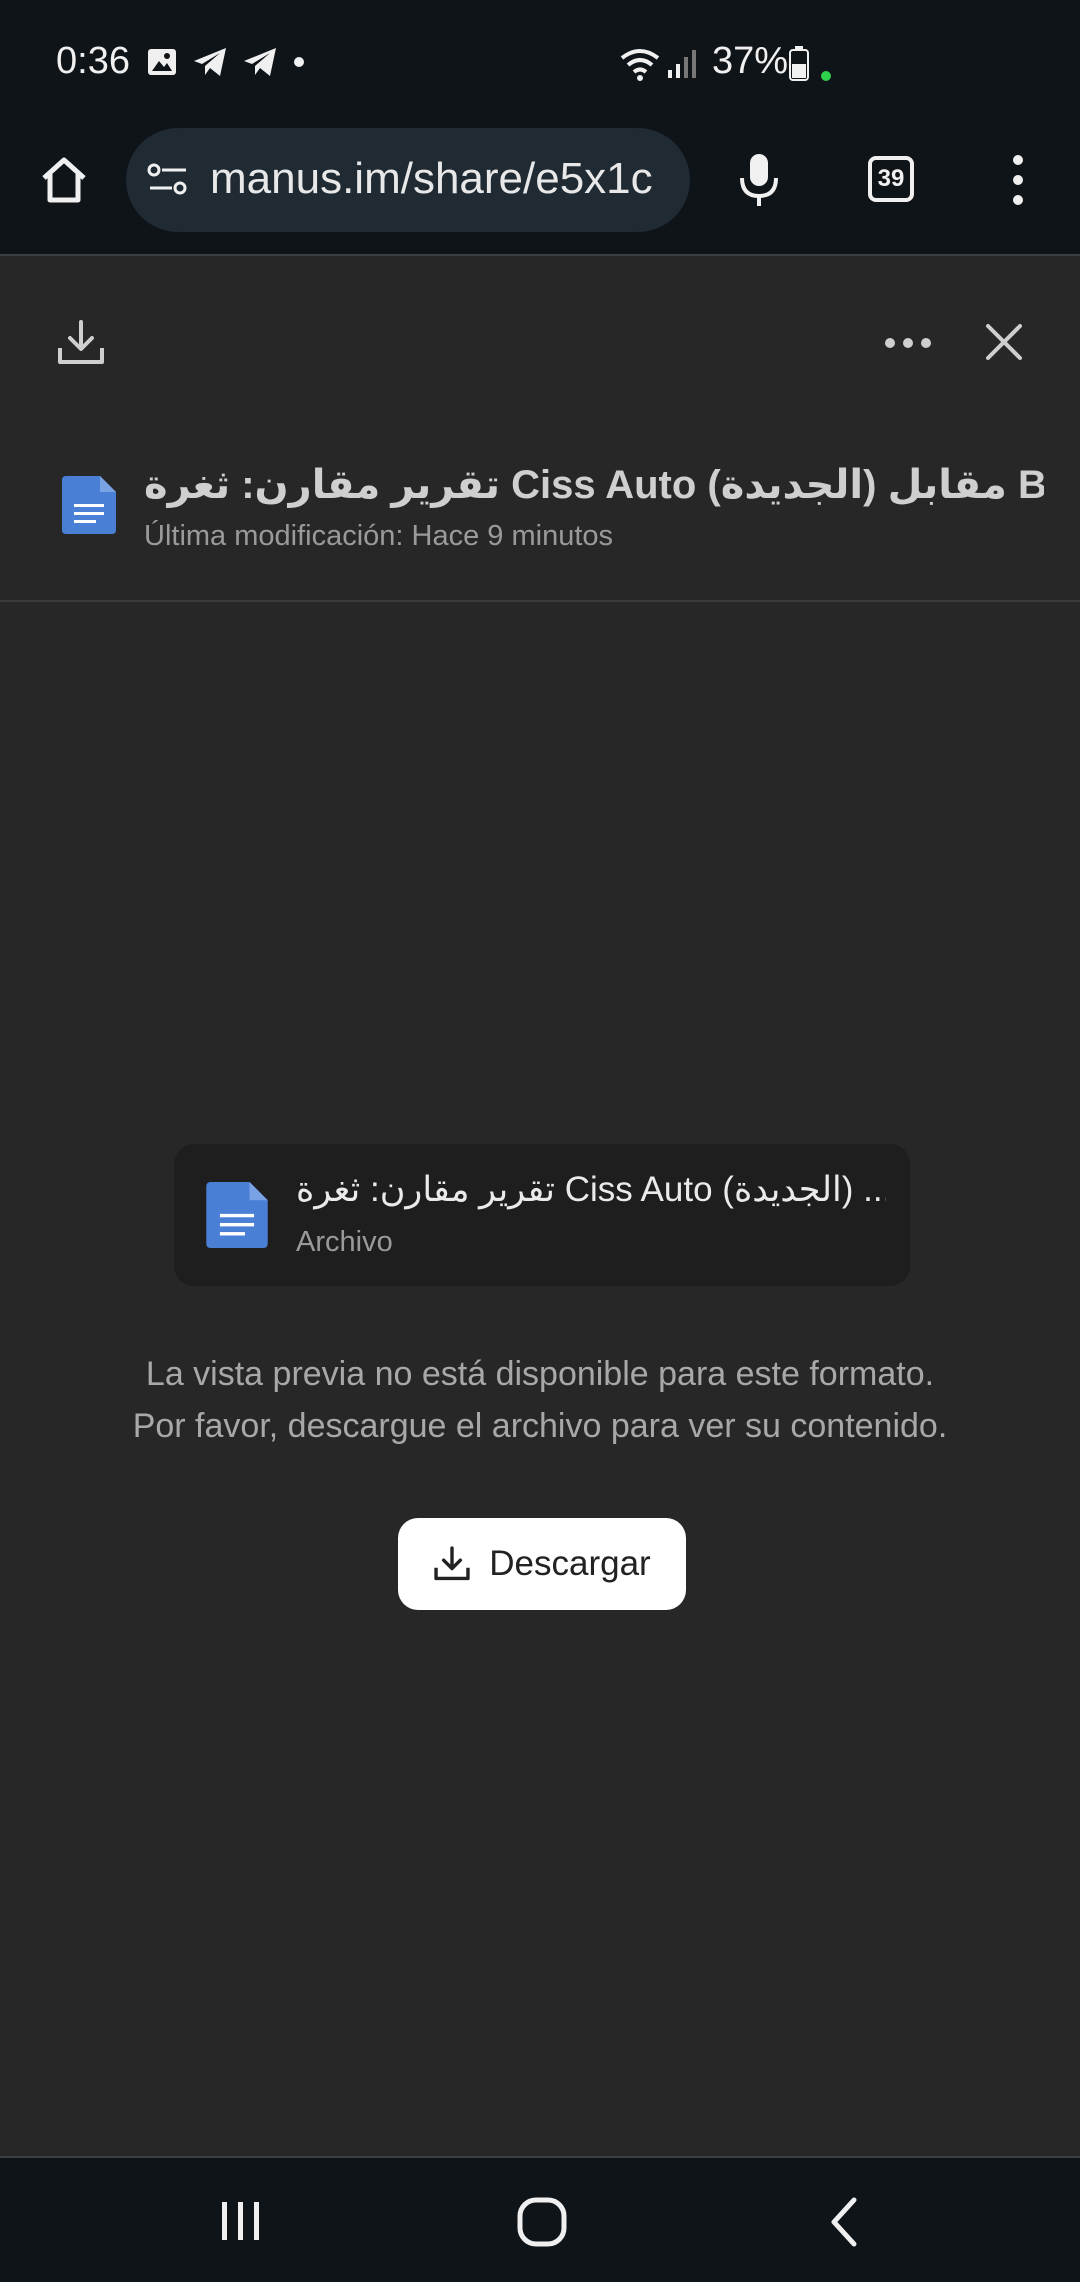 This screenshot has width=1080, height=2282. I want to click on status-time: 0:36, so click(93, 61).